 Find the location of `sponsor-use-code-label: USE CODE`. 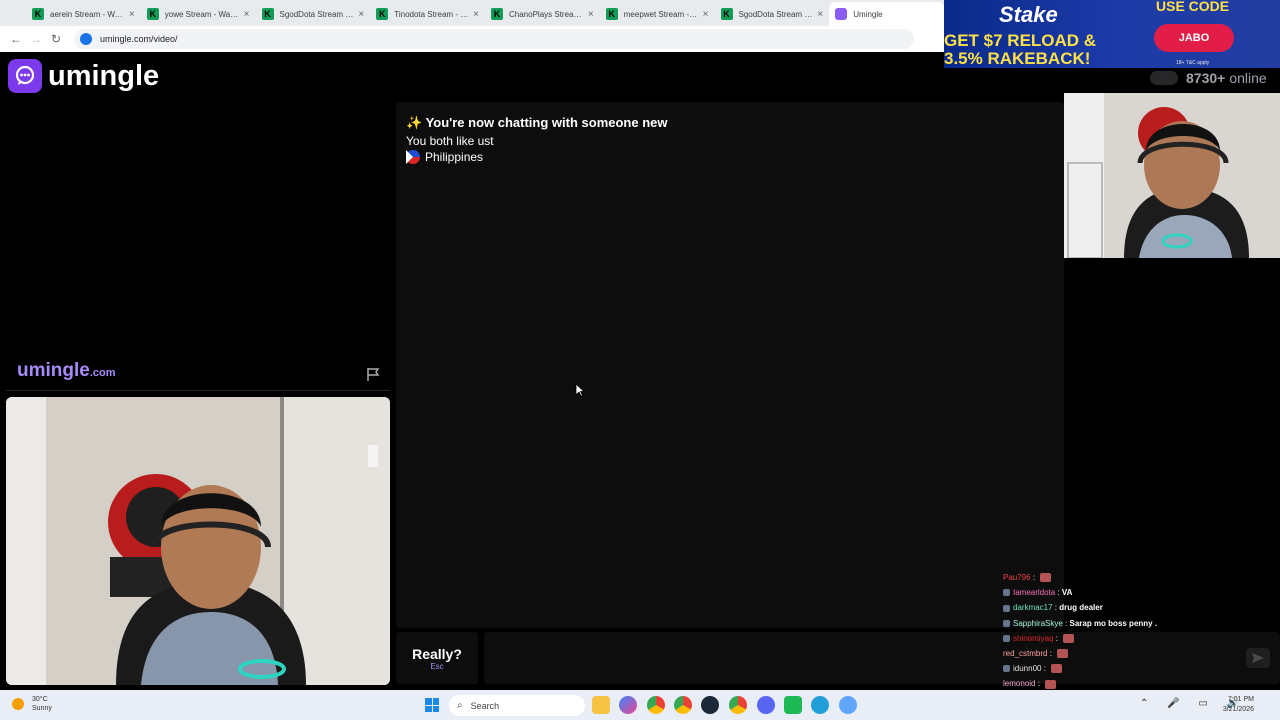

sponsor-use-code-label: USE CODE is located at coordinates (1193, 7).